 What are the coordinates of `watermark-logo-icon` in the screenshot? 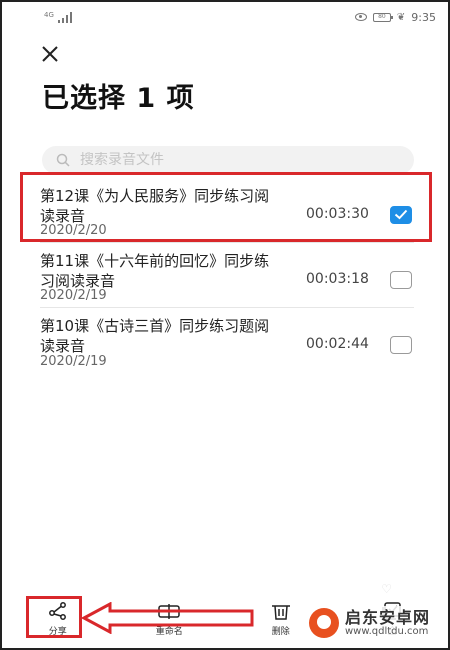 It's located at (323, 623).